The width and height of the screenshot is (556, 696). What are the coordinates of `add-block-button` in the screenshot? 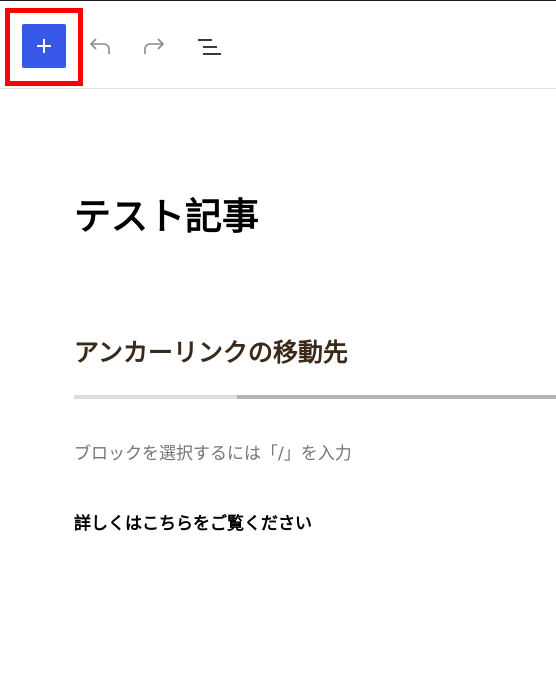 It's located at (44, 46).